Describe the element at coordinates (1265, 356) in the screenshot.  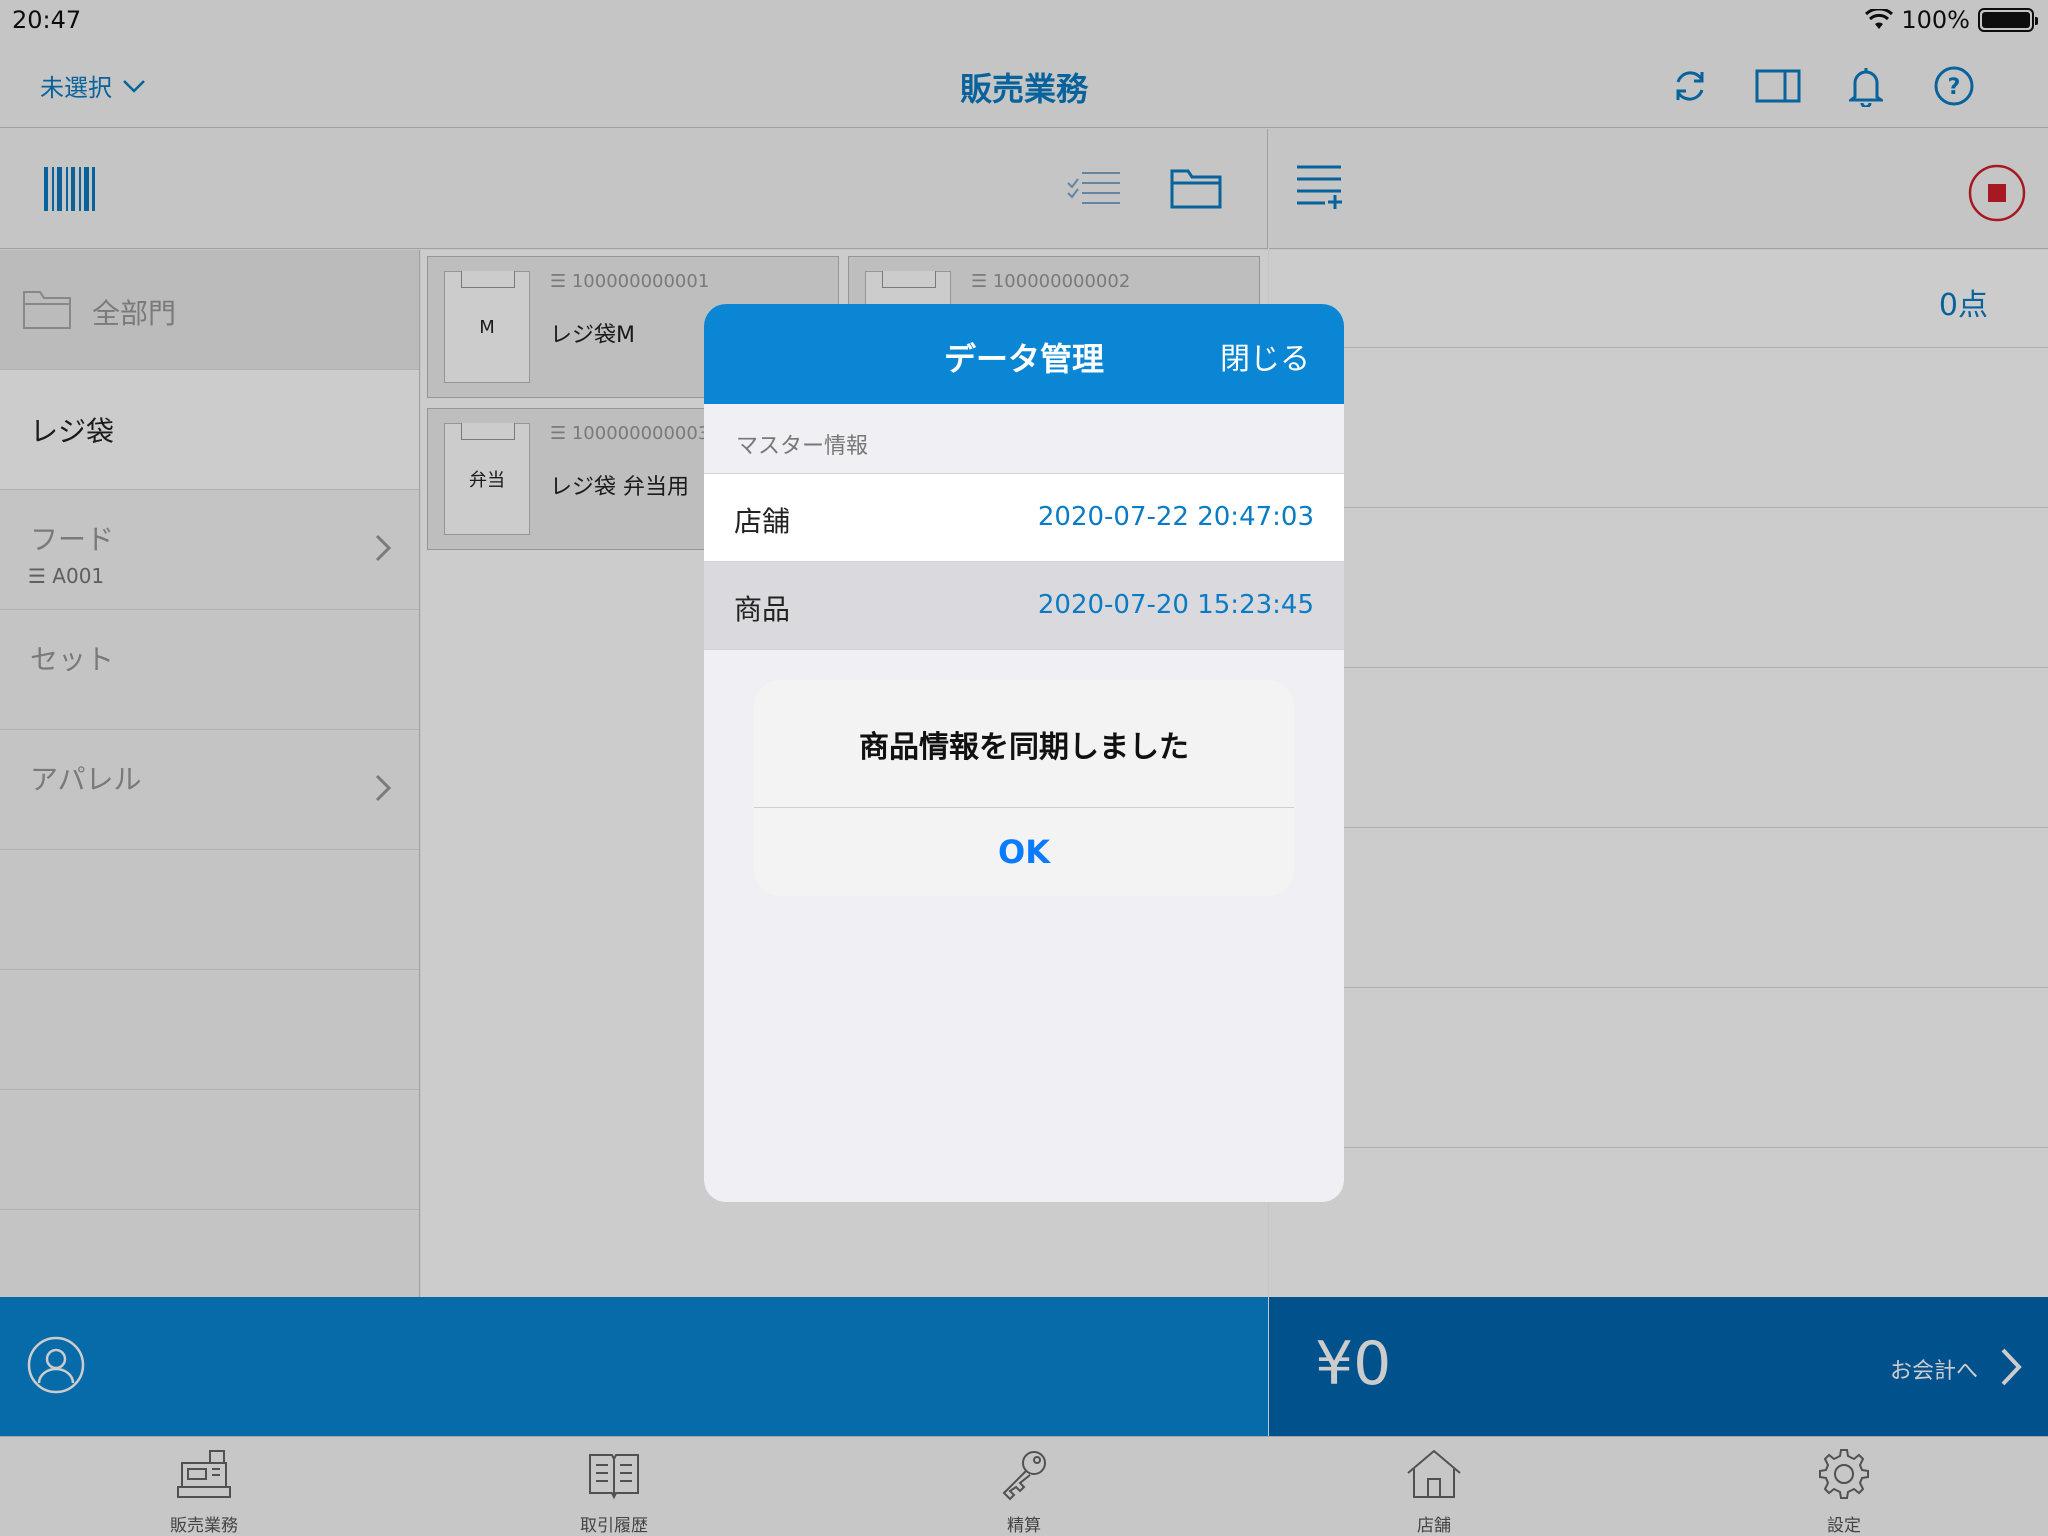
I see `close-button: 閉じる` at that location.